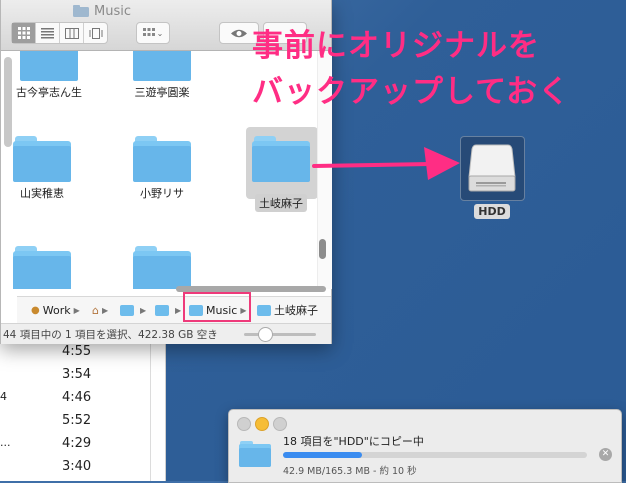  What do you see at coordinates (435, 455) in the screenshot?
I see `copy-progress-bar` at bounding box center [435, 455].